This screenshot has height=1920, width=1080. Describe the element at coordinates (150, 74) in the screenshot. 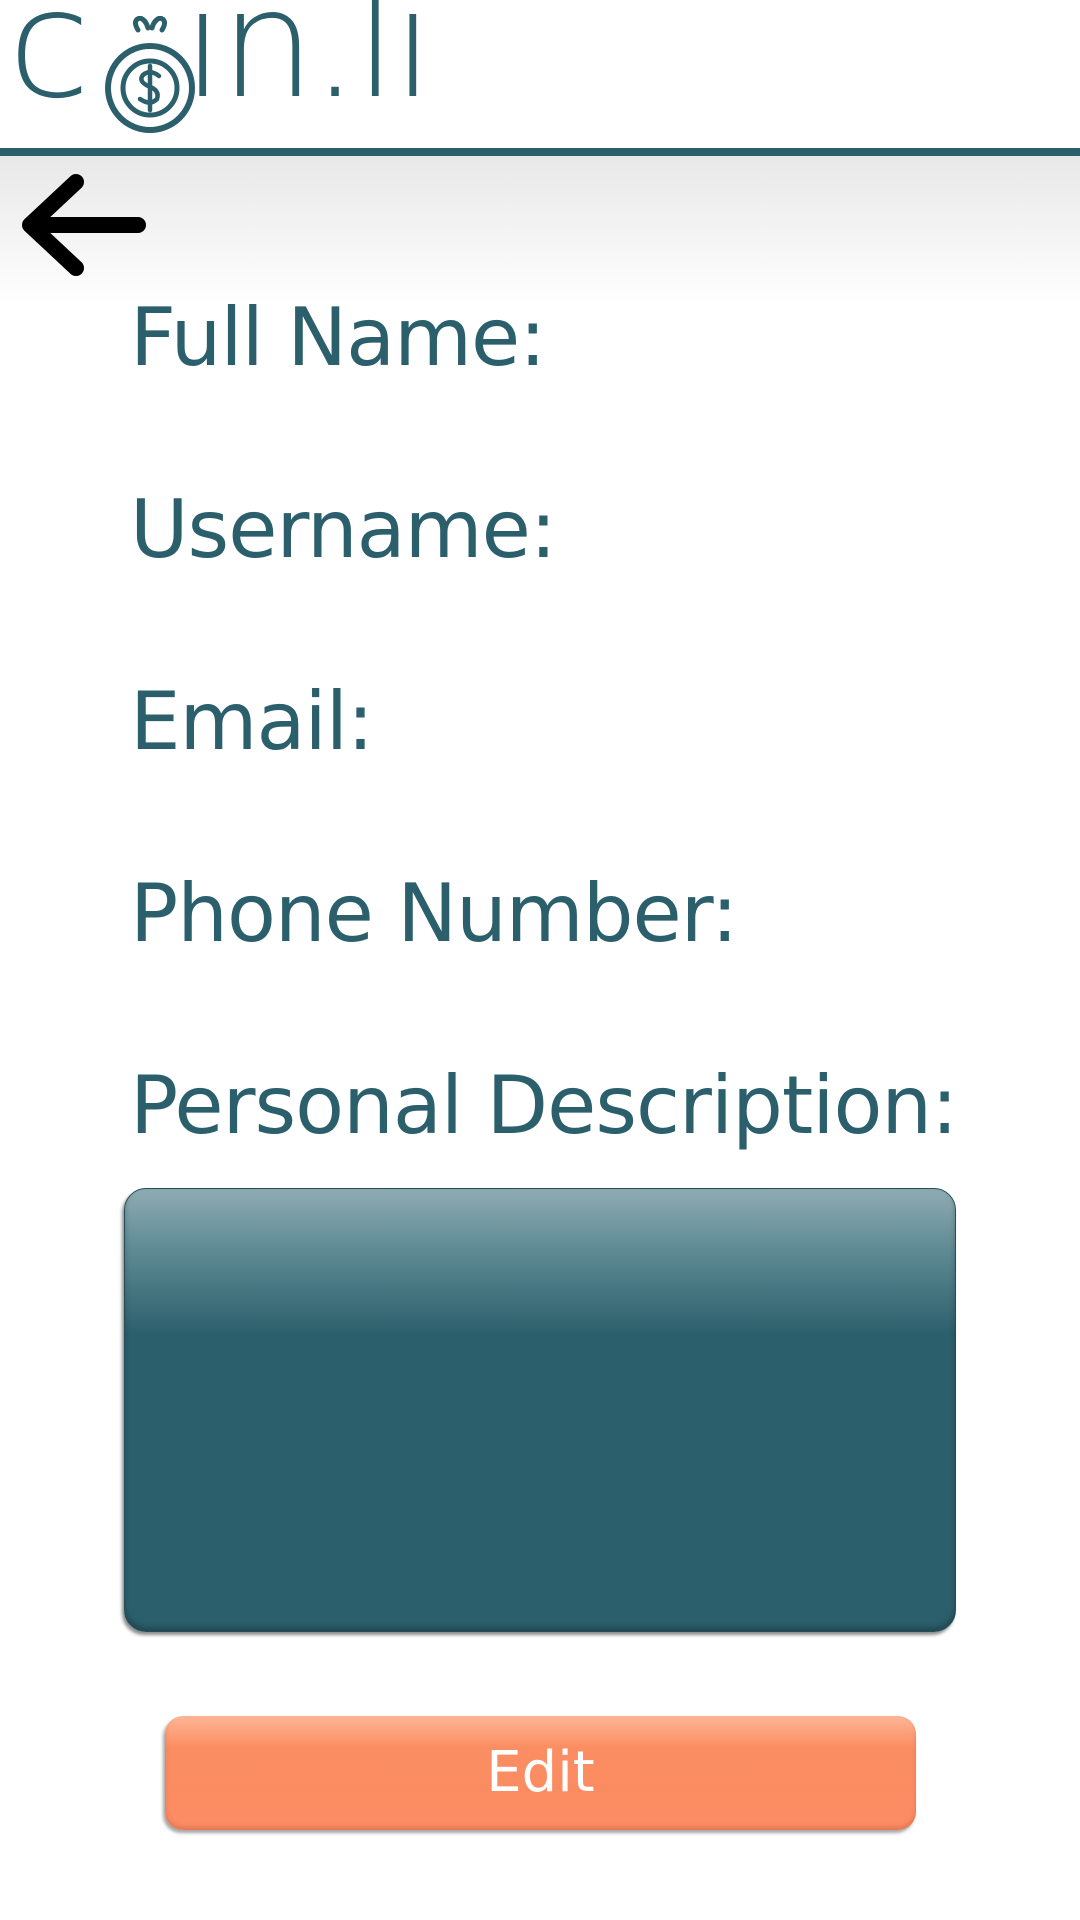

I see `money-bag-icon` at that location.